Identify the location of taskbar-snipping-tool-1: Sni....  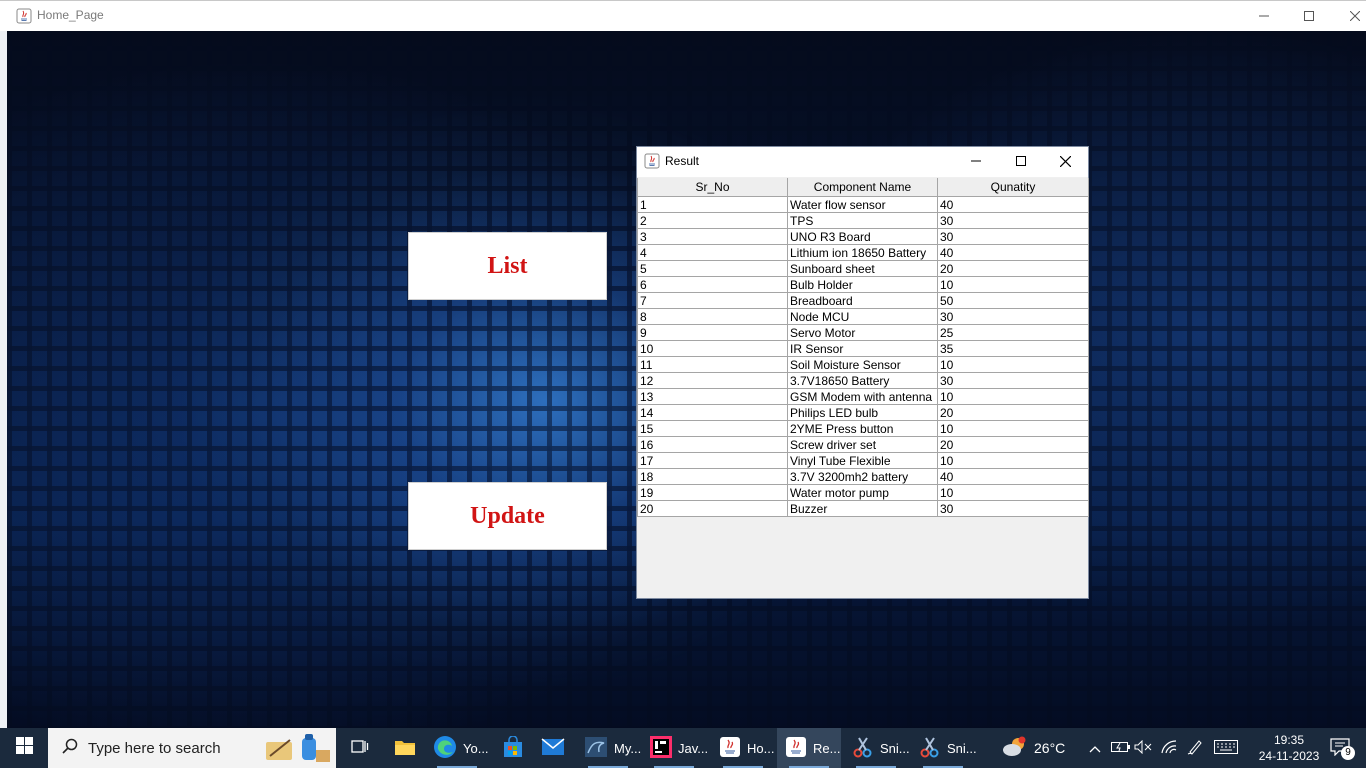
(877, 748).